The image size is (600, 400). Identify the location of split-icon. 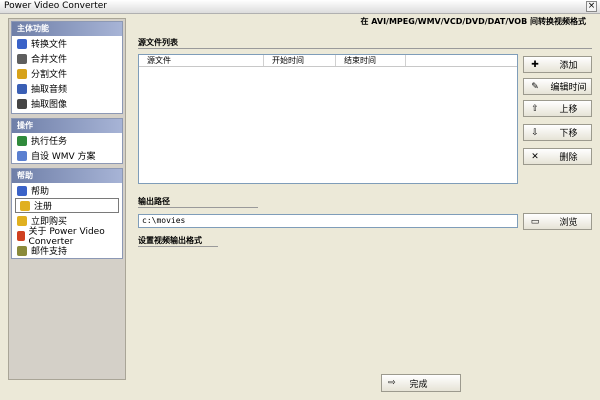
(22, 73).